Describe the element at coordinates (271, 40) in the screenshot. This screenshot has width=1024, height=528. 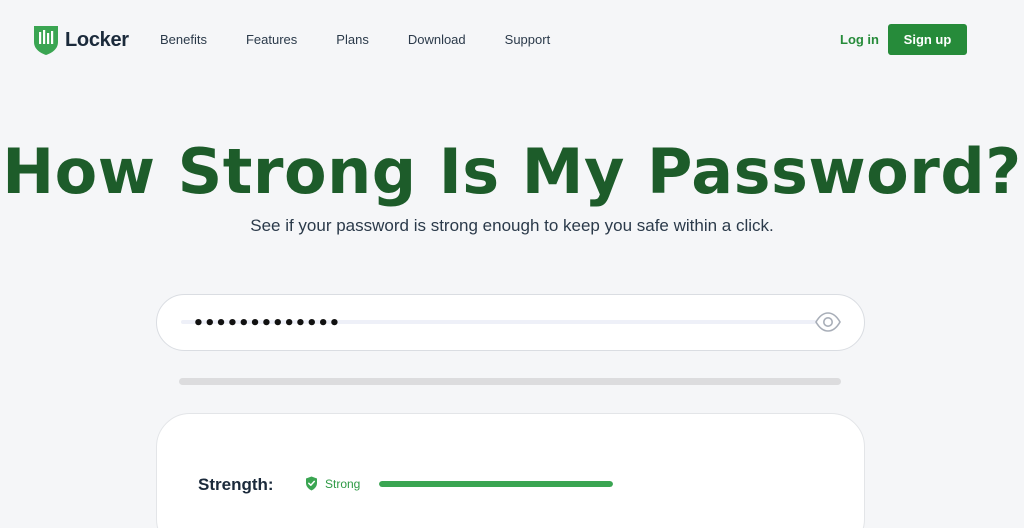
I see `nav-item-features: Features` at that location.